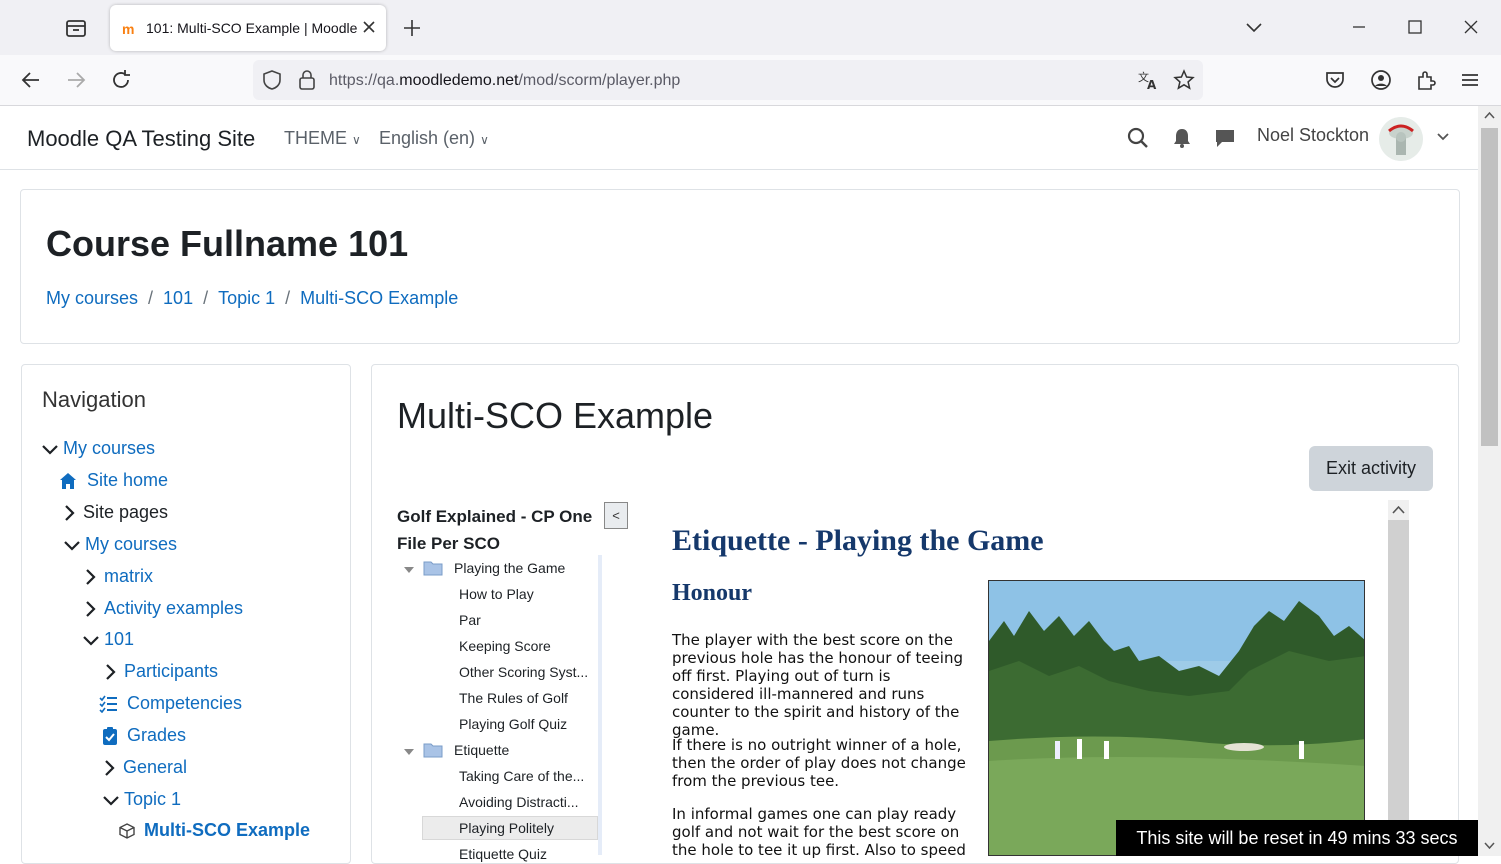 This screenshot has width=1501, height=864. I want to click on browser-tab: m 101: Multi-SCO Example | Moodle, so click(248, 28).